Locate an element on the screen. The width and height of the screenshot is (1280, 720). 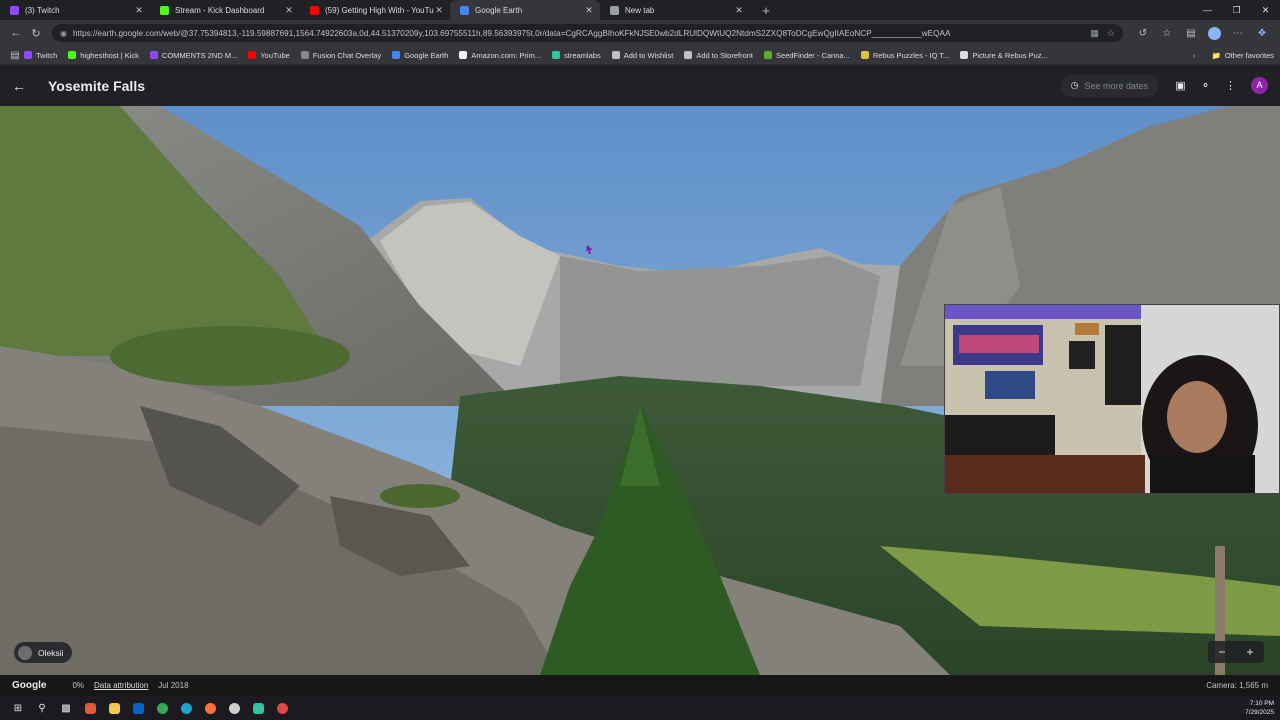
streamlabs-icon is located at coordinates (258, 708).